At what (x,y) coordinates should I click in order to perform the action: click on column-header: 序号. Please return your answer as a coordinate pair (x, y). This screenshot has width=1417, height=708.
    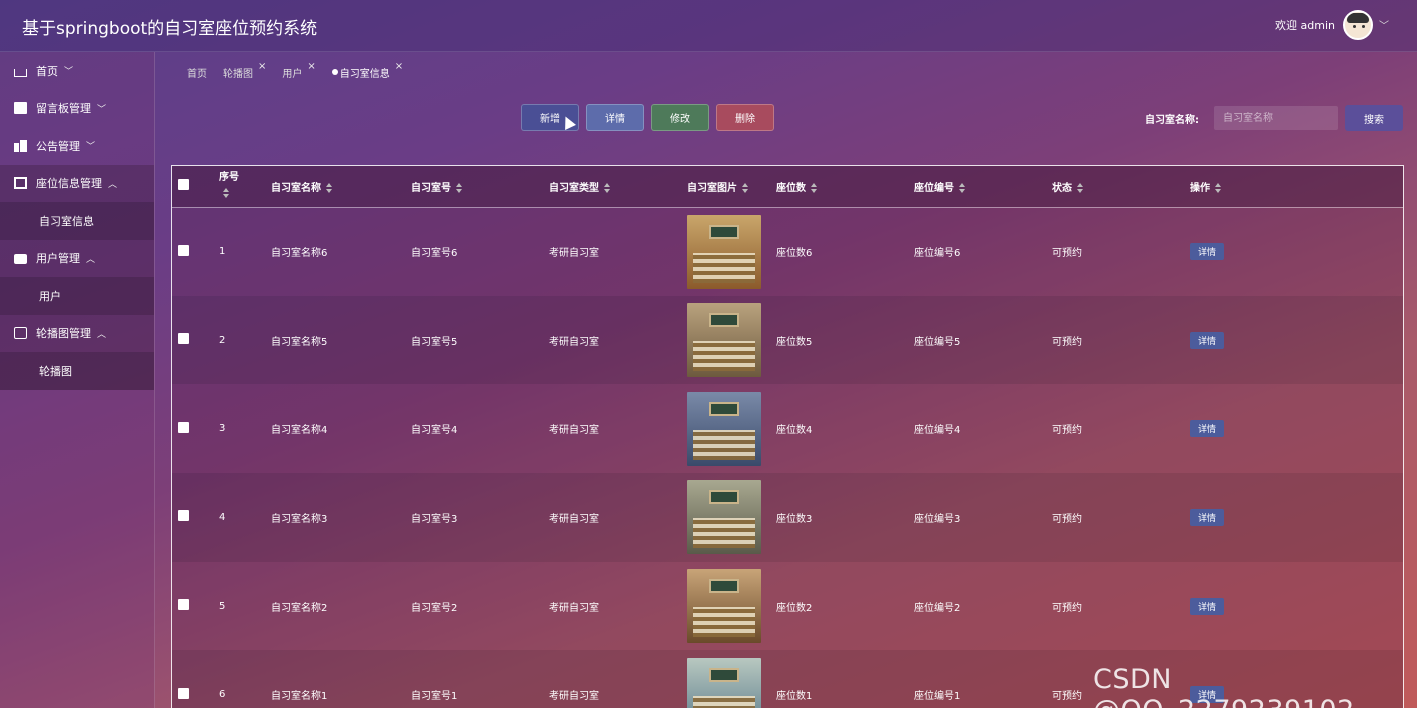
    Looking at the image, I should click on (245, 187).